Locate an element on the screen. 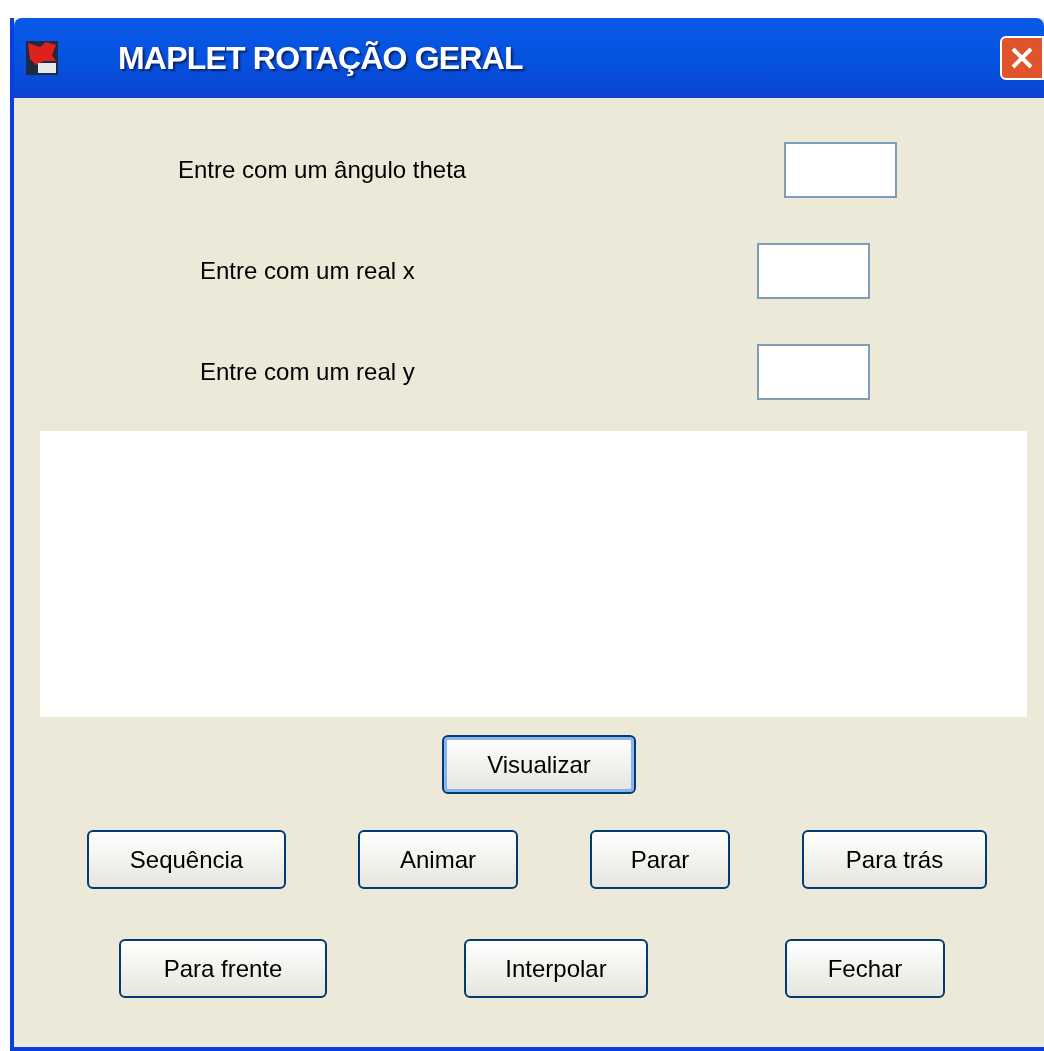 Image resolution: width=1044 pixels, height=1051 pixels. app-logo-icon is located at coordinates (42, 58).